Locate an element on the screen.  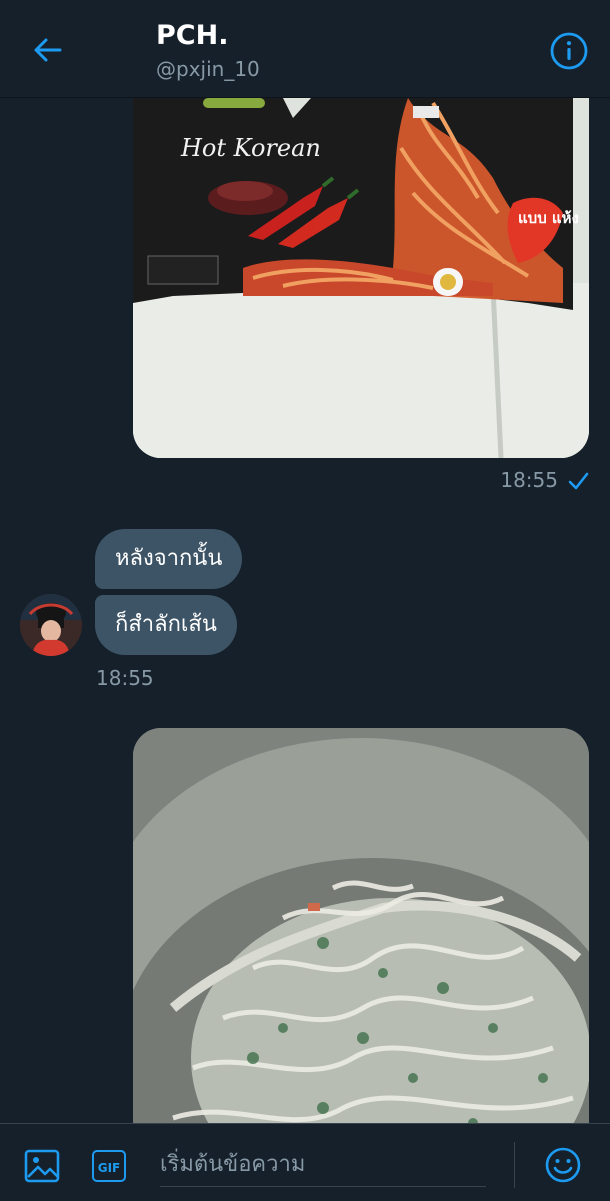
info-icon is located at coordinates (569, 51).